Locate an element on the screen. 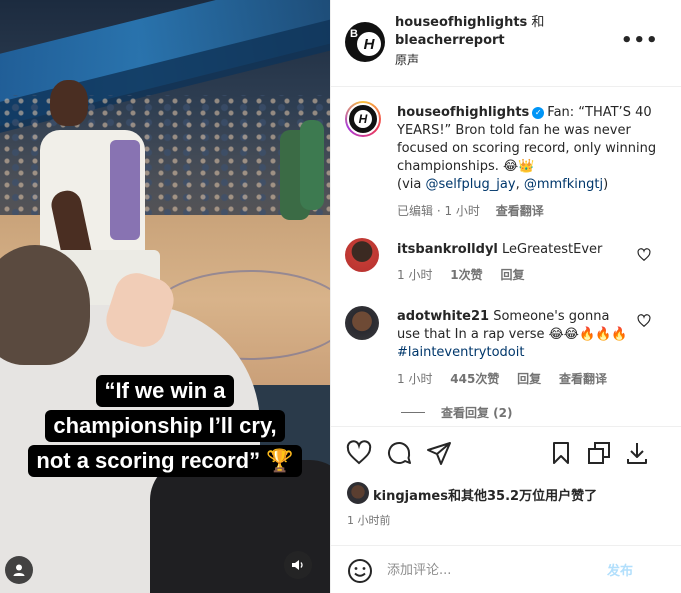 The height and width of the screenshot is (593, 681). account-avatar: B H is located at coordinates (365, 42).